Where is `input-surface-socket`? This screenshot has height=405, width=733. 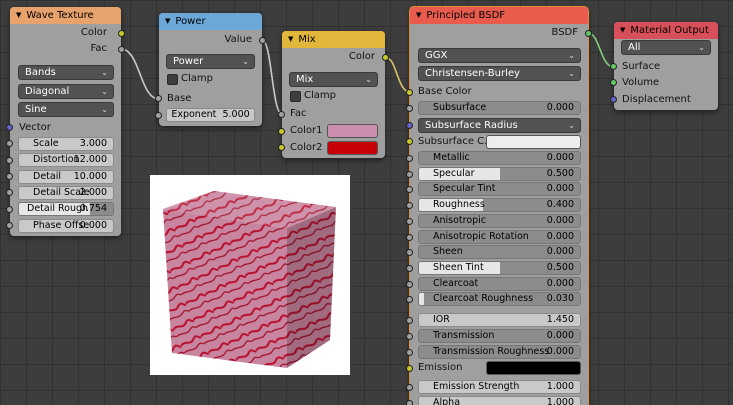 input-surface-socket is located at coordinates (613, 66).